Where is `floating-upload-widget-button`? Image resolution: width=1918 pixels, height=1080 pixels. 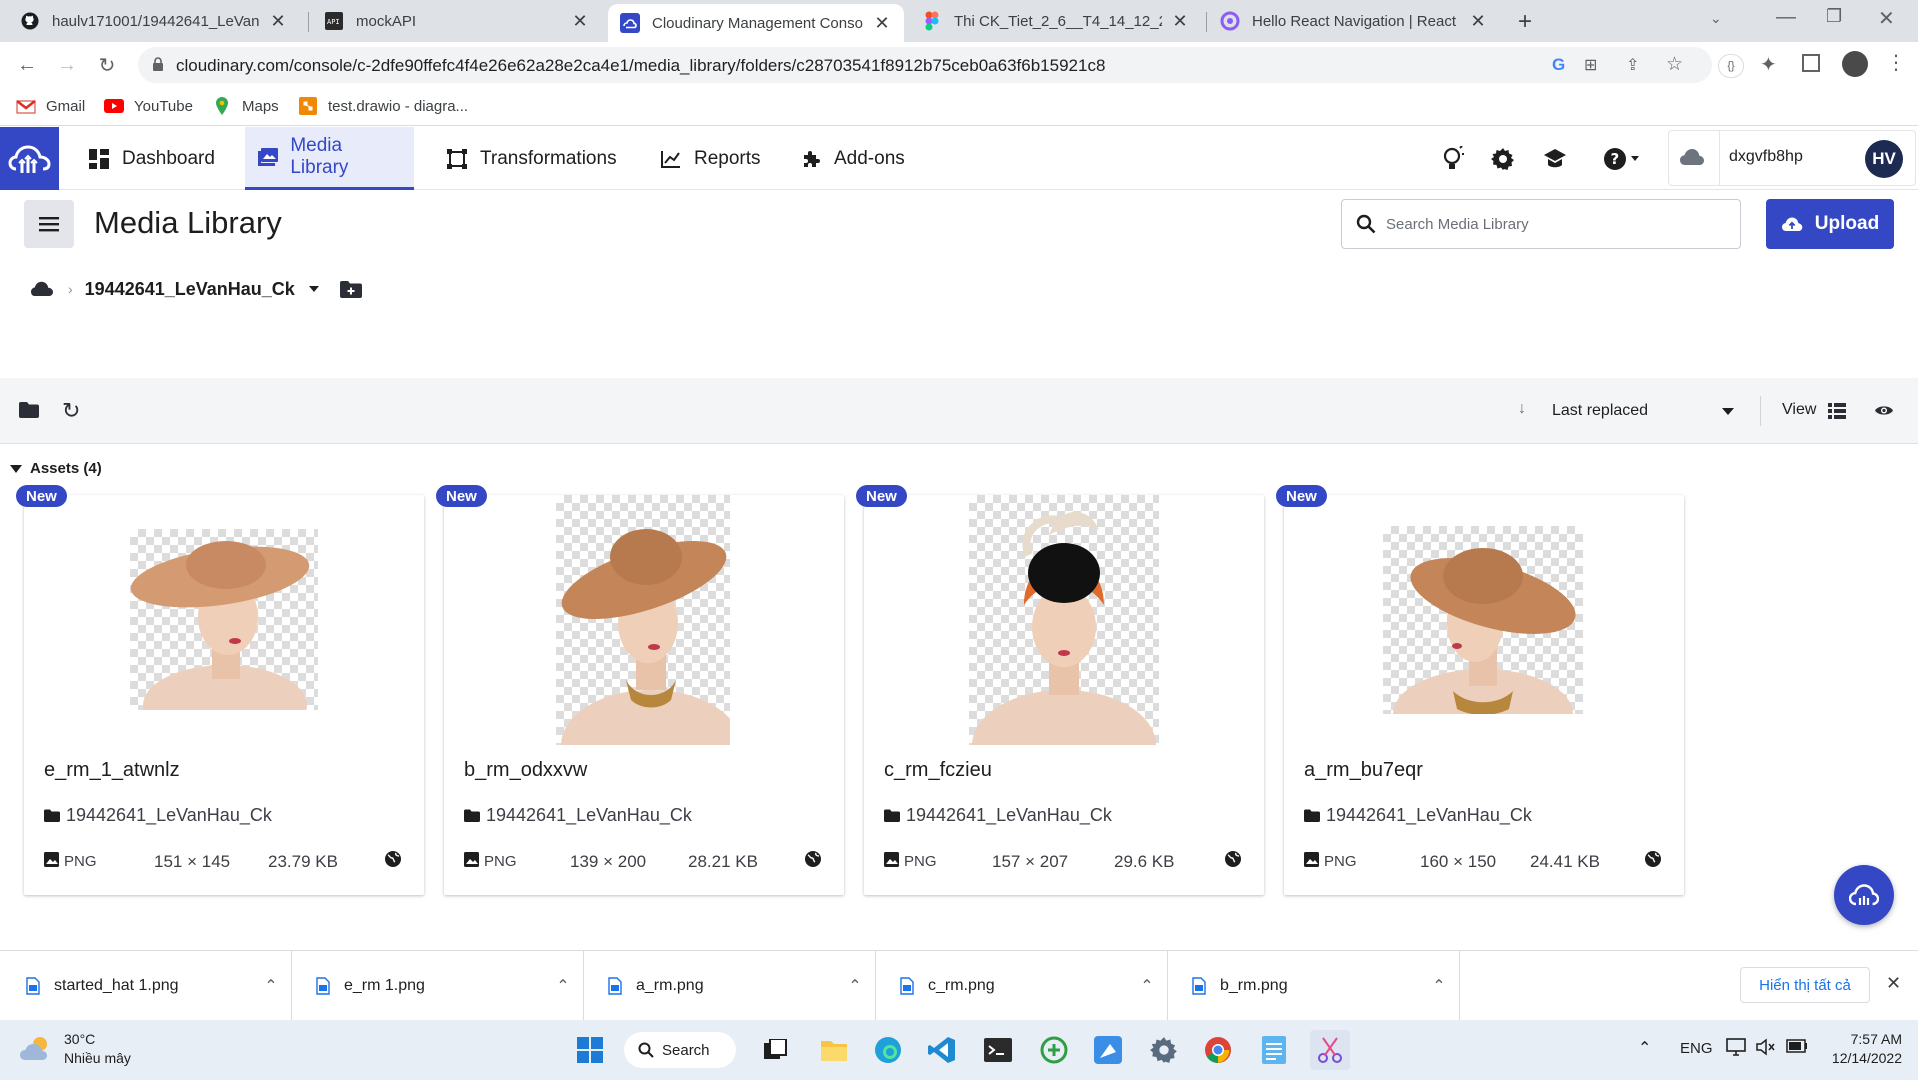 floating-upload-widget-button is located at coordinates (1864, 895).